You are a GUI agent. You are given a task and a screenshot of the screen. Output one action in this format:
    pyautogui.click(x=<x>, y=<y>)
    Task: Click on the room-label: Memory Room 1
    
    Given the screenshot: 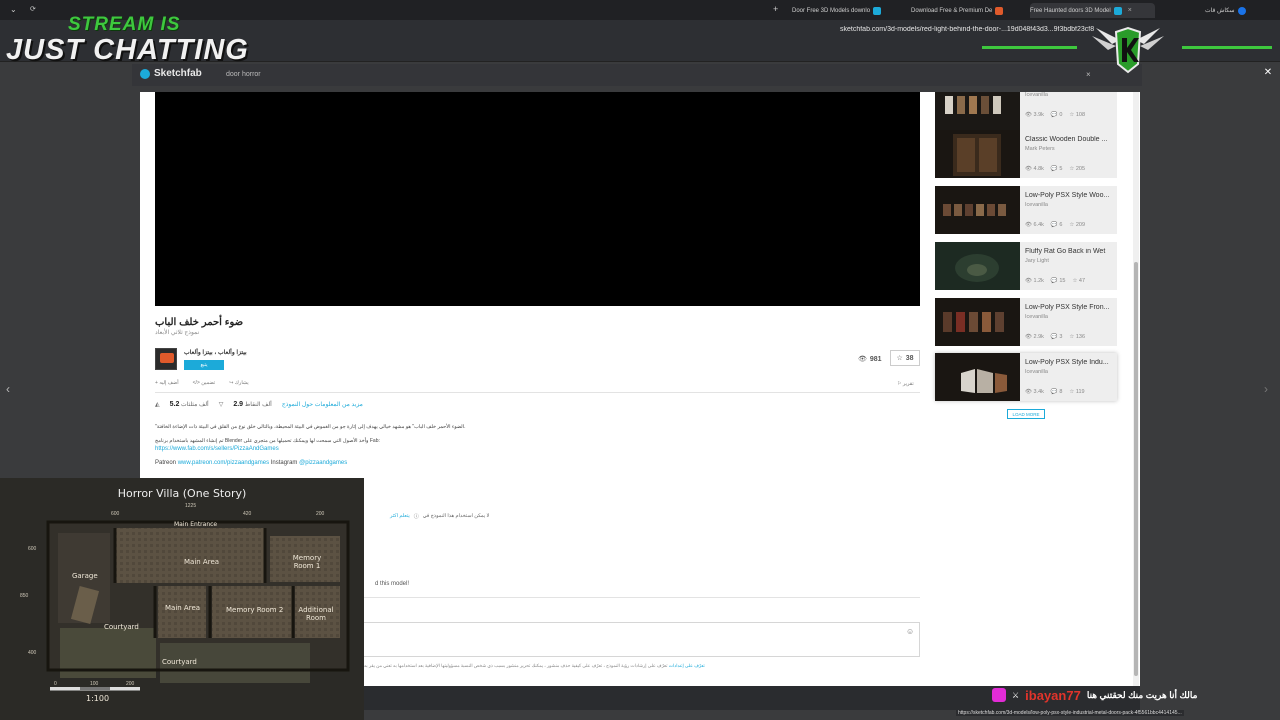 What is the action you would take?
    pyautogui.click(x=307, y=562)
    